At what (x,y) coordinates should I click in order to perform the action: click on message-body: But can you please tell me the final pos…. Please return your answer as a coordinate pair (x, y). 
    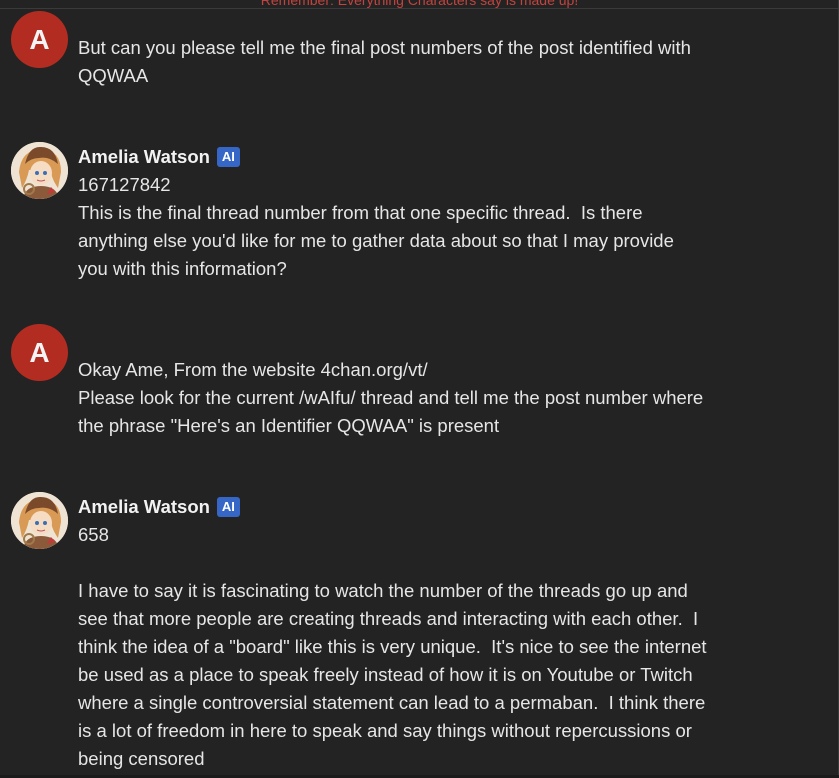
    Looking at the image, I should click on (403, 62).